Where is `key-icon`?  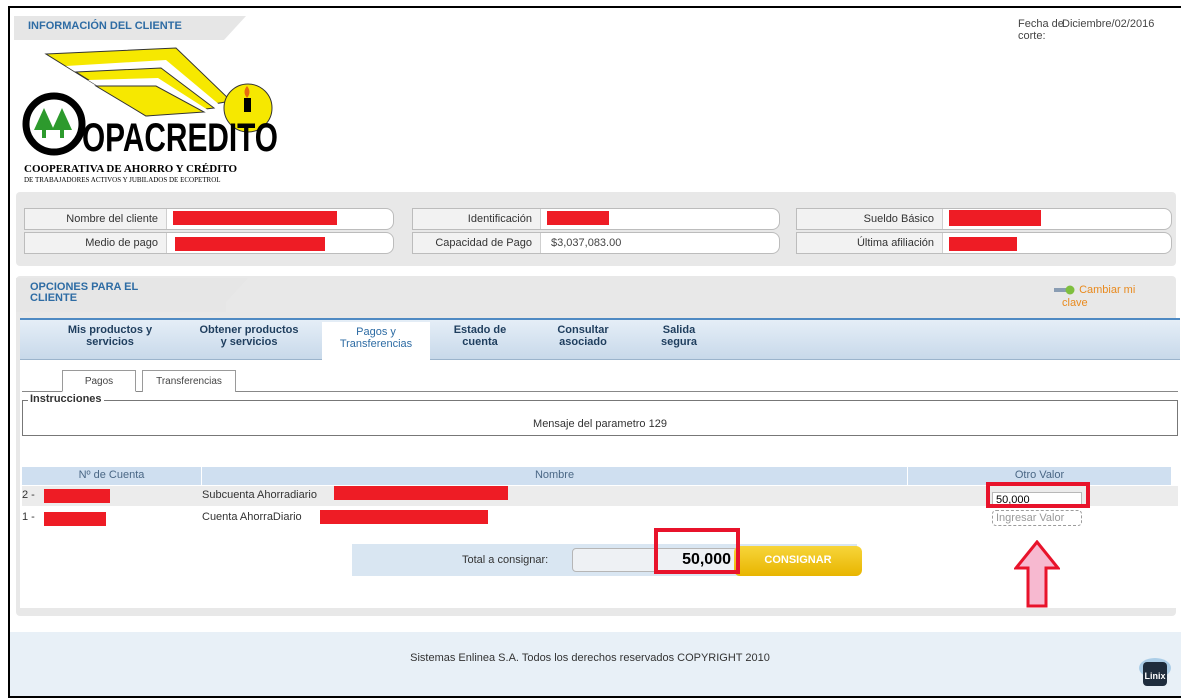
key-icon is located at coordinates (1064, 290).